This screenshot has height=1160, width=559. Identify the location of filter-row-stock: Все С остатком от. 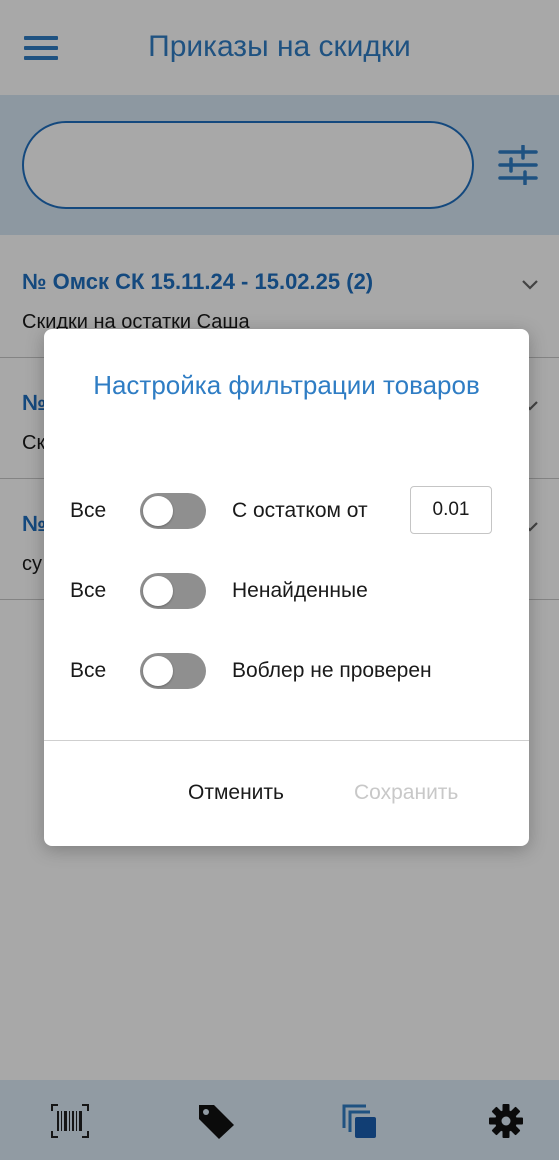
(286, 510).